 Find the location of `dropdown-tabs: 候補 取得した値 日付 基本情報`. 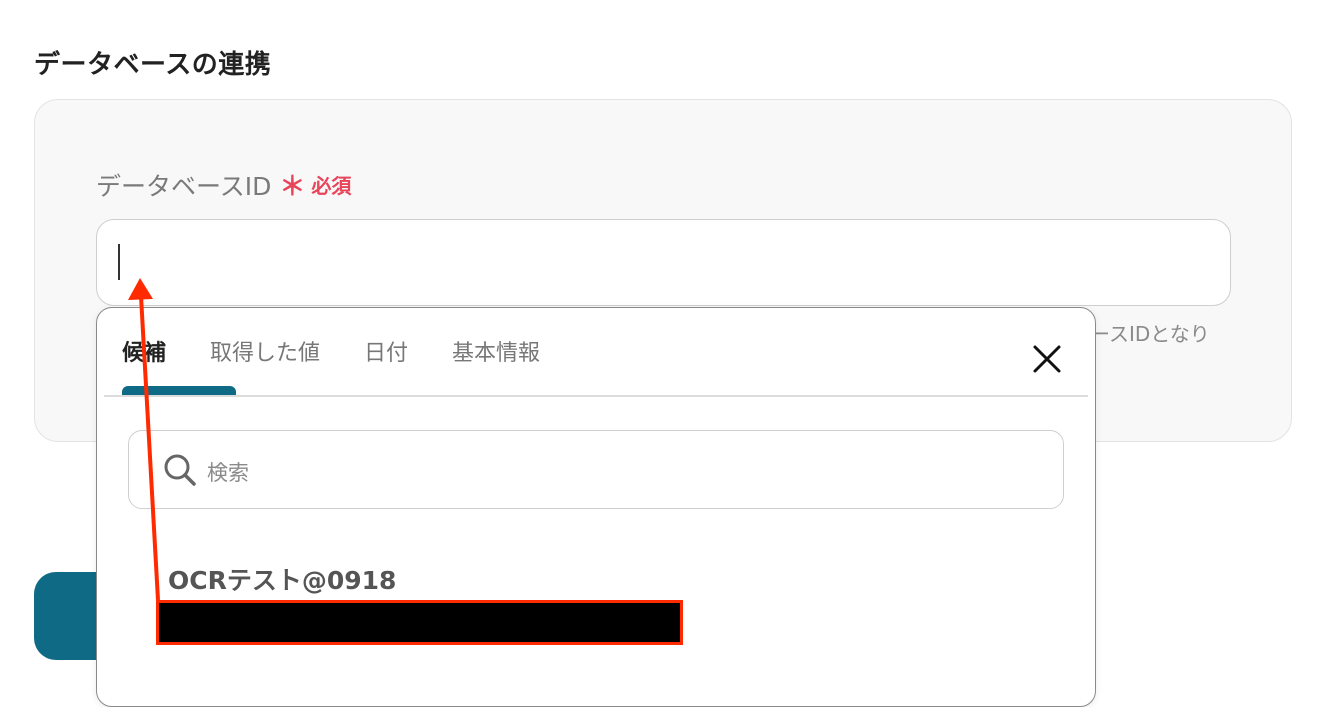

dropdown-tabs: 候補 取得した値 日付 基本情報 is located at coordinates (335, 360).